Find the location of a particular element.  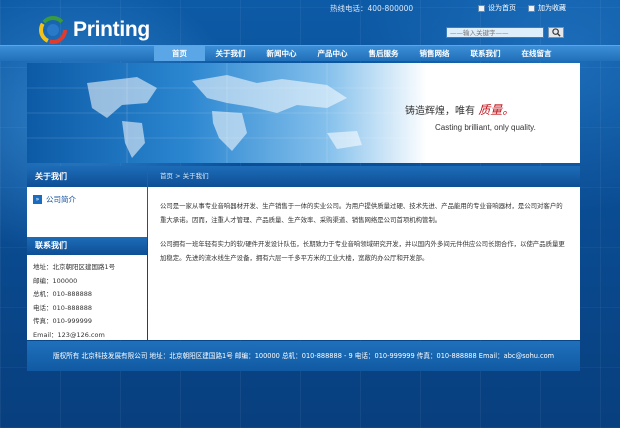

logo-swirl-icon is located at coordinates (53, 30).